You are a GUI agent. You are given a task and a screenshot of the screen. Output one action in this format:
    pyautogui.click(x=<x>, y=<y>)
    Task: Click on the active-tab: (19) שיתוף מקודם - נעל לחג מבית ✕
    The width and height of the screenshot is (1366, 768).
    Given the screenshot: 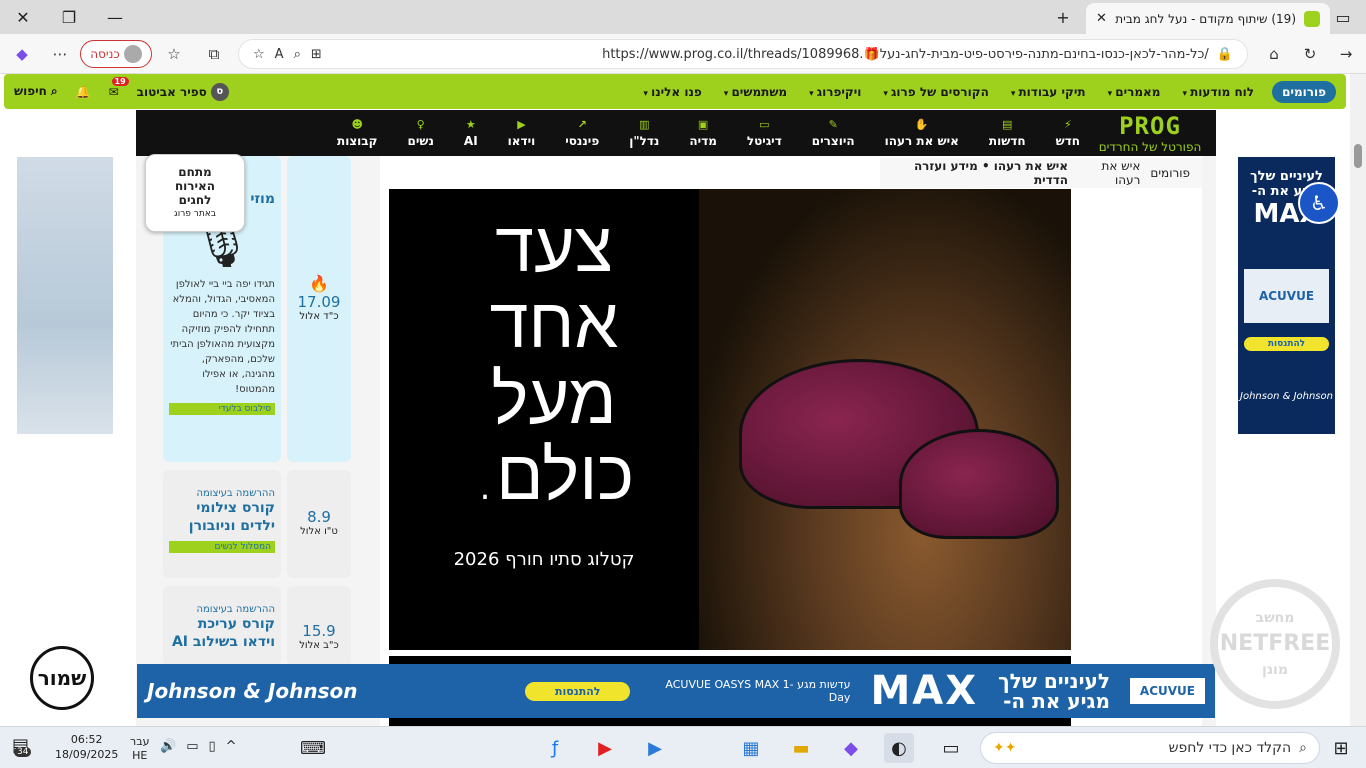 What is the action you would take?
    pyautogui.click(x=1208, y=18)
    